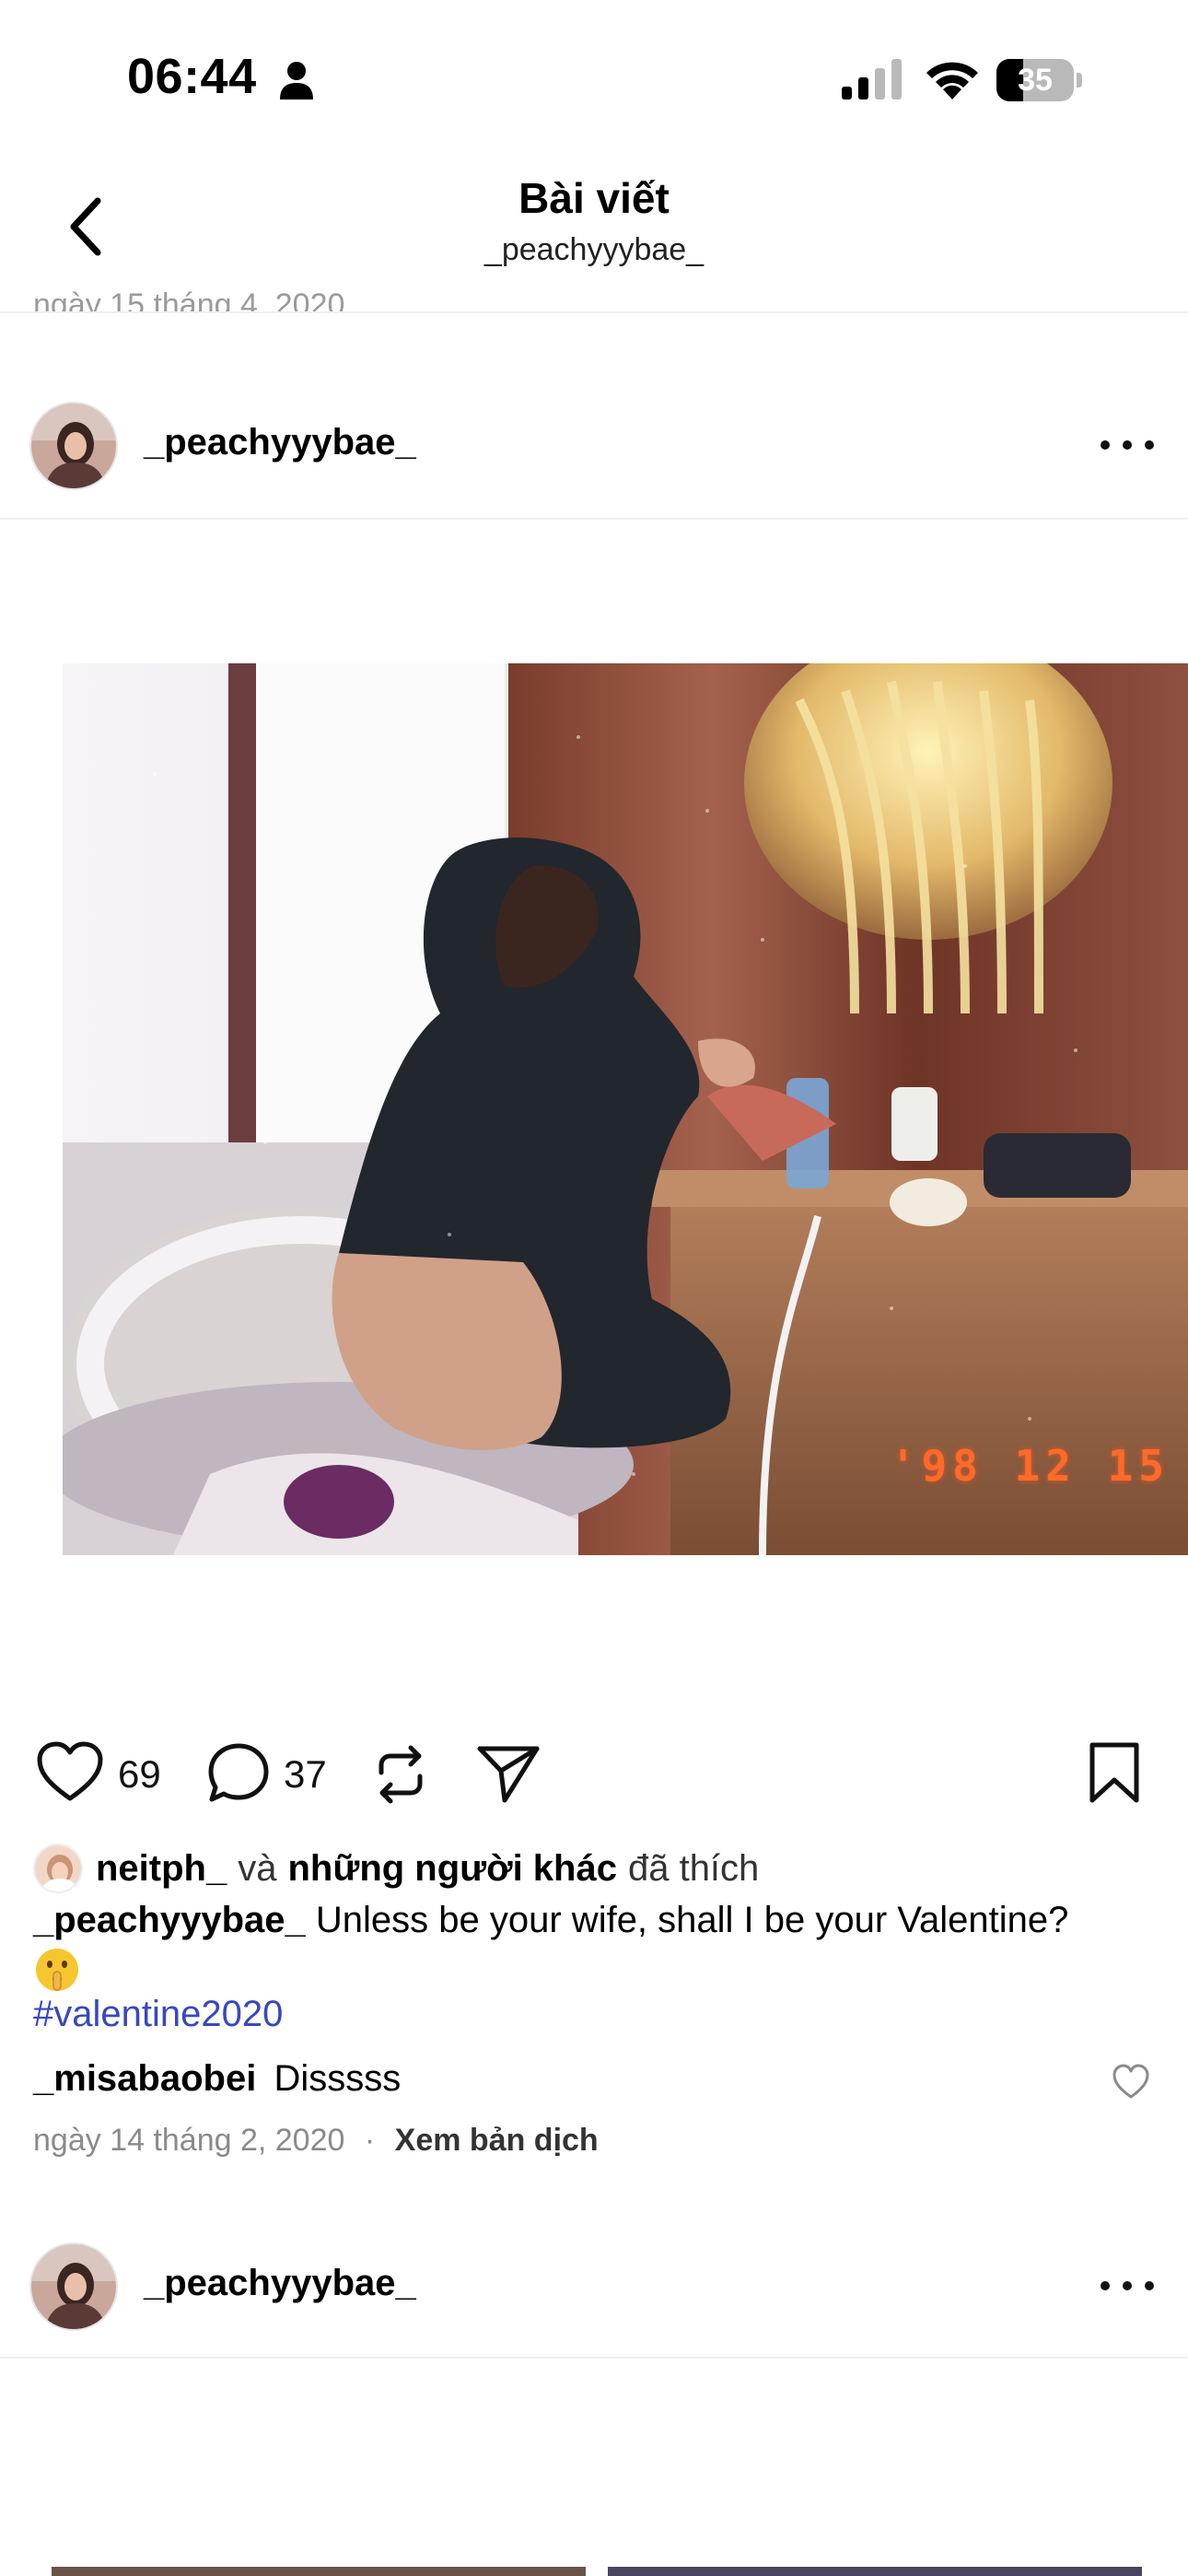 The image size is (1188, 2576). Describe the element at coordinates (594, 449) in the screenshot. I see `post-header: _peachyyybae_` at that location.